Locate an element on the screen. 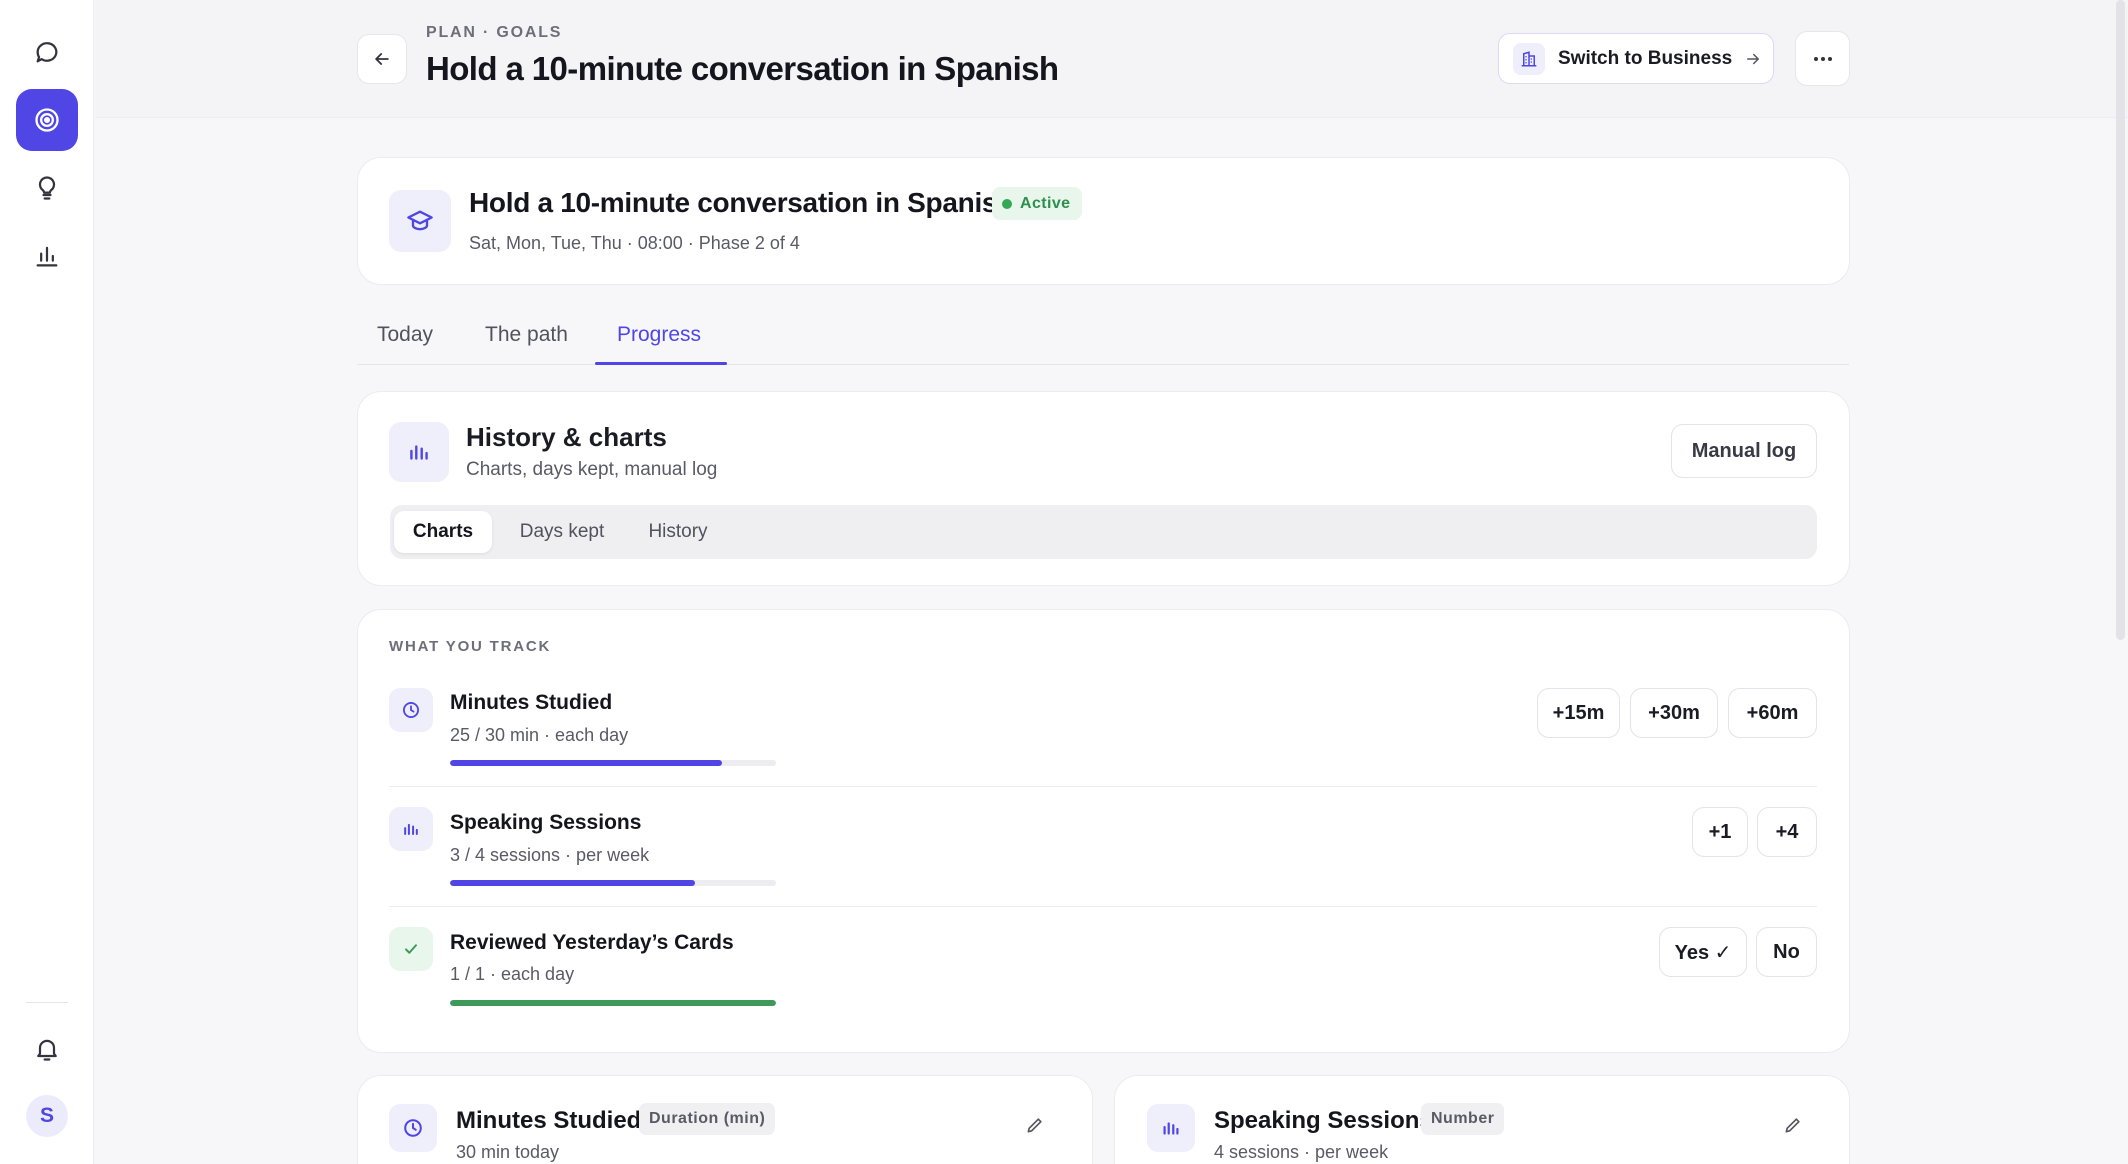 This screenshot has width=2128, height=1164. notifications-button is located at coordinates (47, 1049).